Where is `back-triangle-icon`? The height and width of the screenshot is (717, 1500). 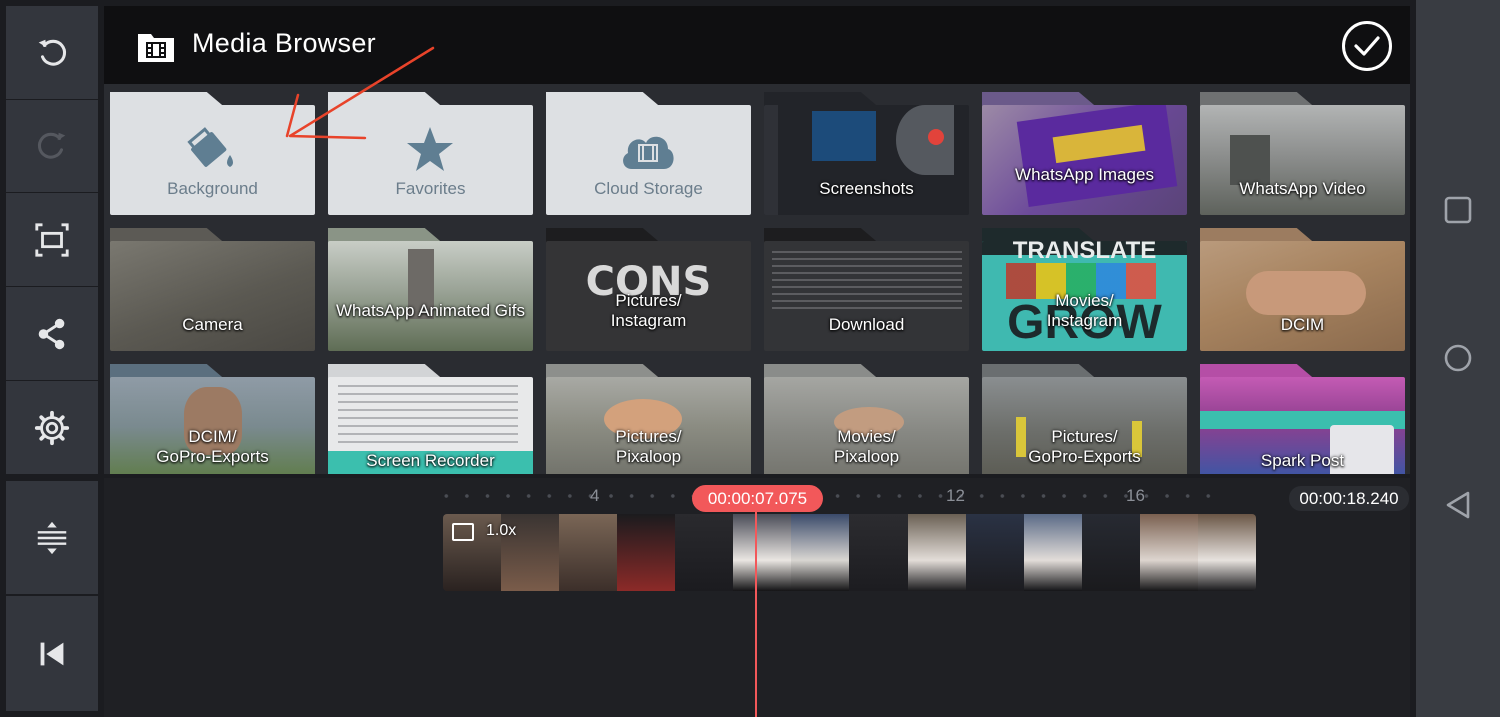 back-triangle-icon is located at coordinates (1458, 505).